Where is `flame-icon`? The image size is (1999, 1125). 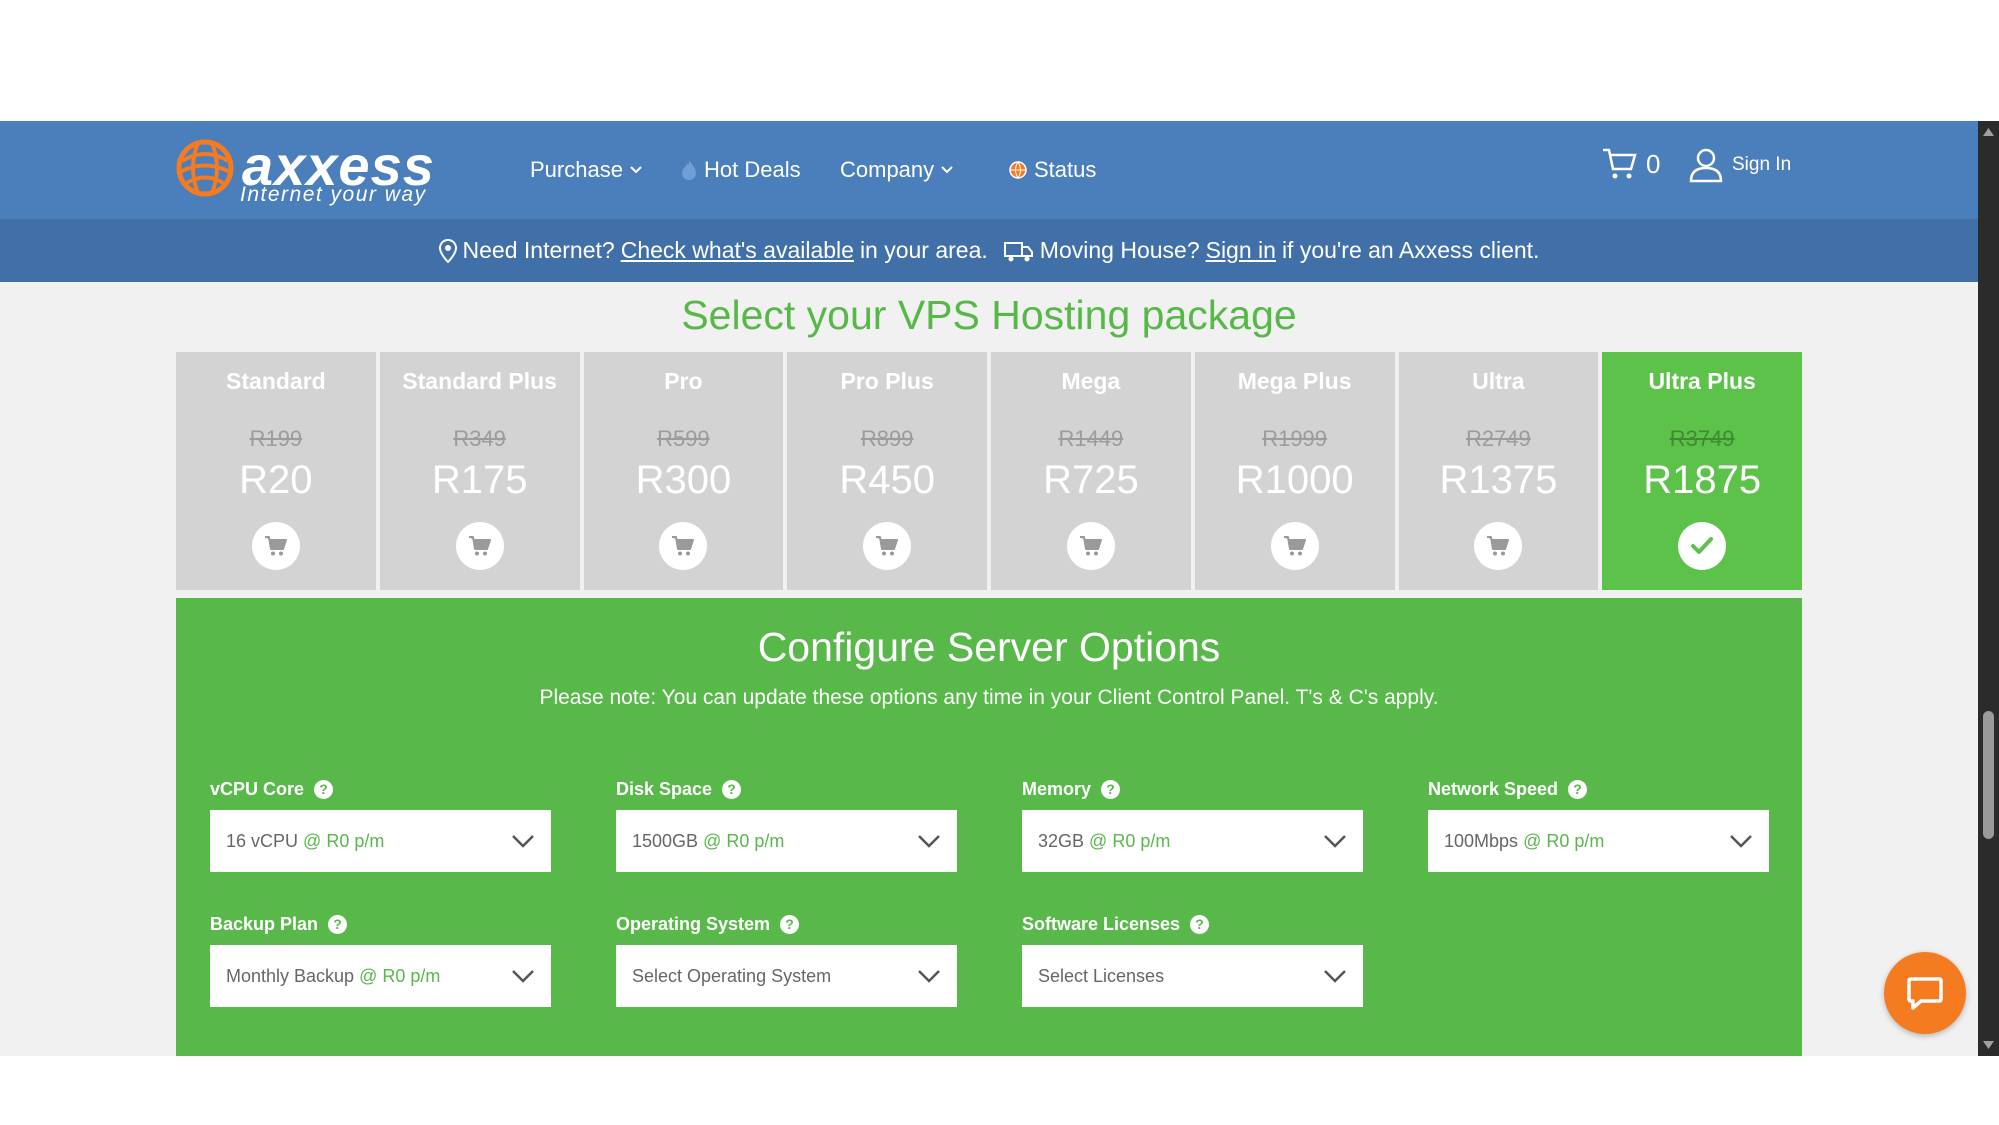
flame-icon is located at coordinates (689, 170).